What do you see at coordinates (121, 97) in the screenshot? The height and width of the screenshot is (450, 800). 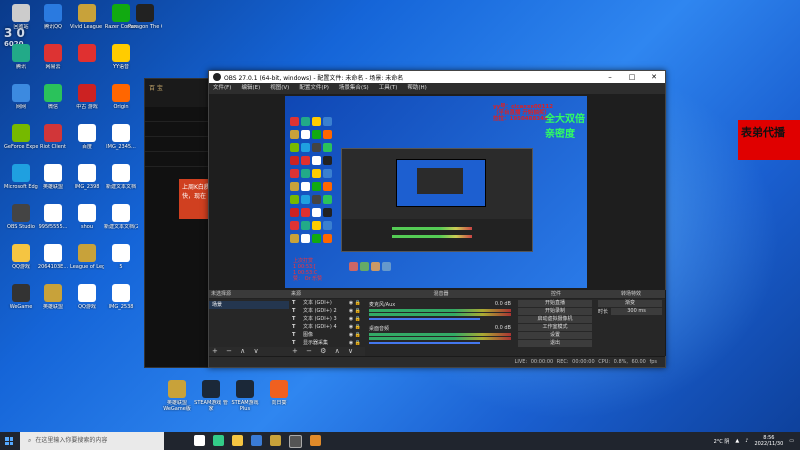 I see `desktop-icon: Origin` at bounding box center [121, 97].